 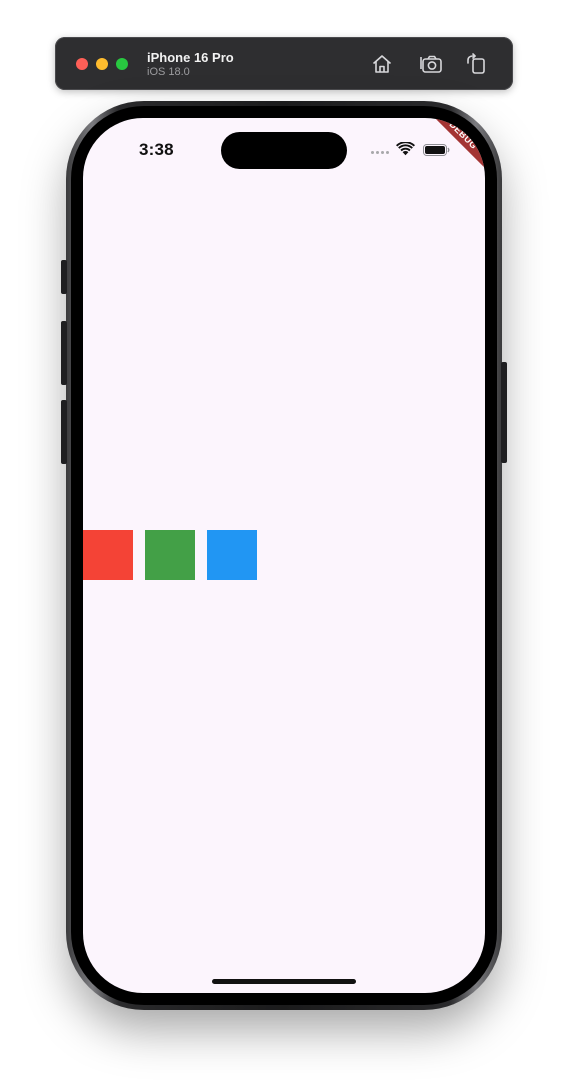 What do you see at coordinates (284, 150) in the screenshot?
I see `dynamic-island` at bounding box center [284, 150].